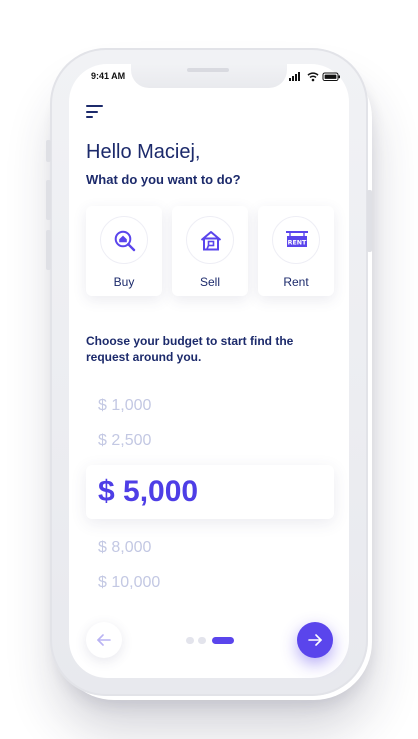 The width and height of the screenshot is (418, 739). Describe the element at coordinates (296, 282) in the screenshot. I see `rent-label: Rent` at that location.